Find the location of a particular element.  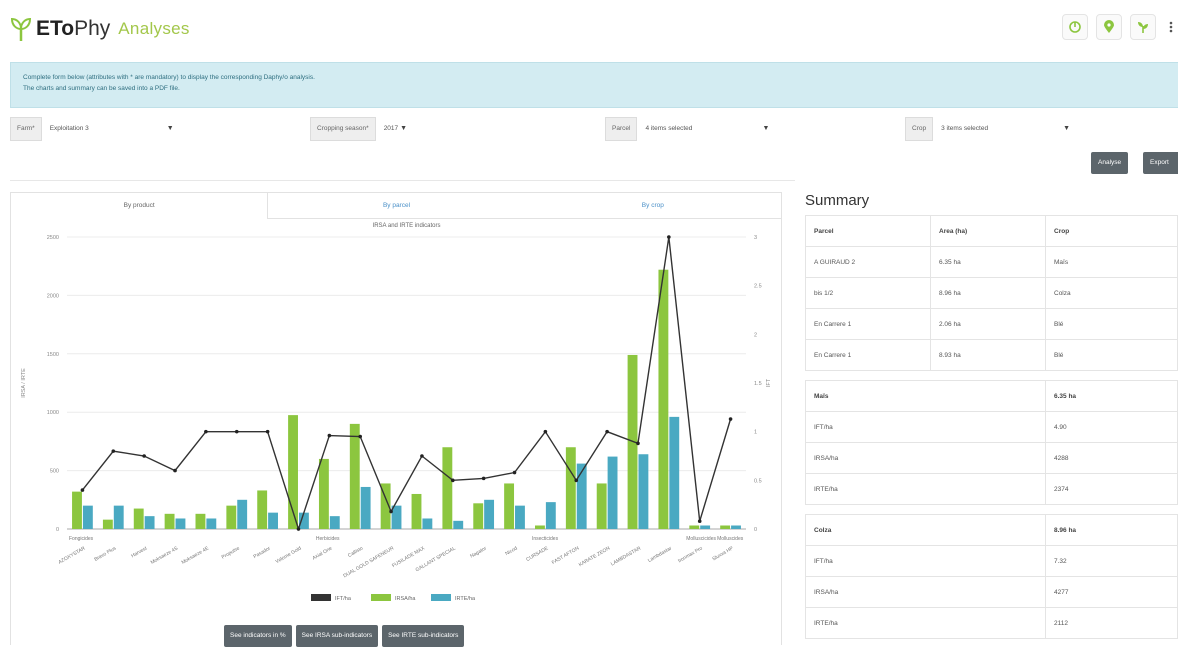

farm-filter: Farm* Exploitation 3 ▼ is located at coordinates (105, 129).